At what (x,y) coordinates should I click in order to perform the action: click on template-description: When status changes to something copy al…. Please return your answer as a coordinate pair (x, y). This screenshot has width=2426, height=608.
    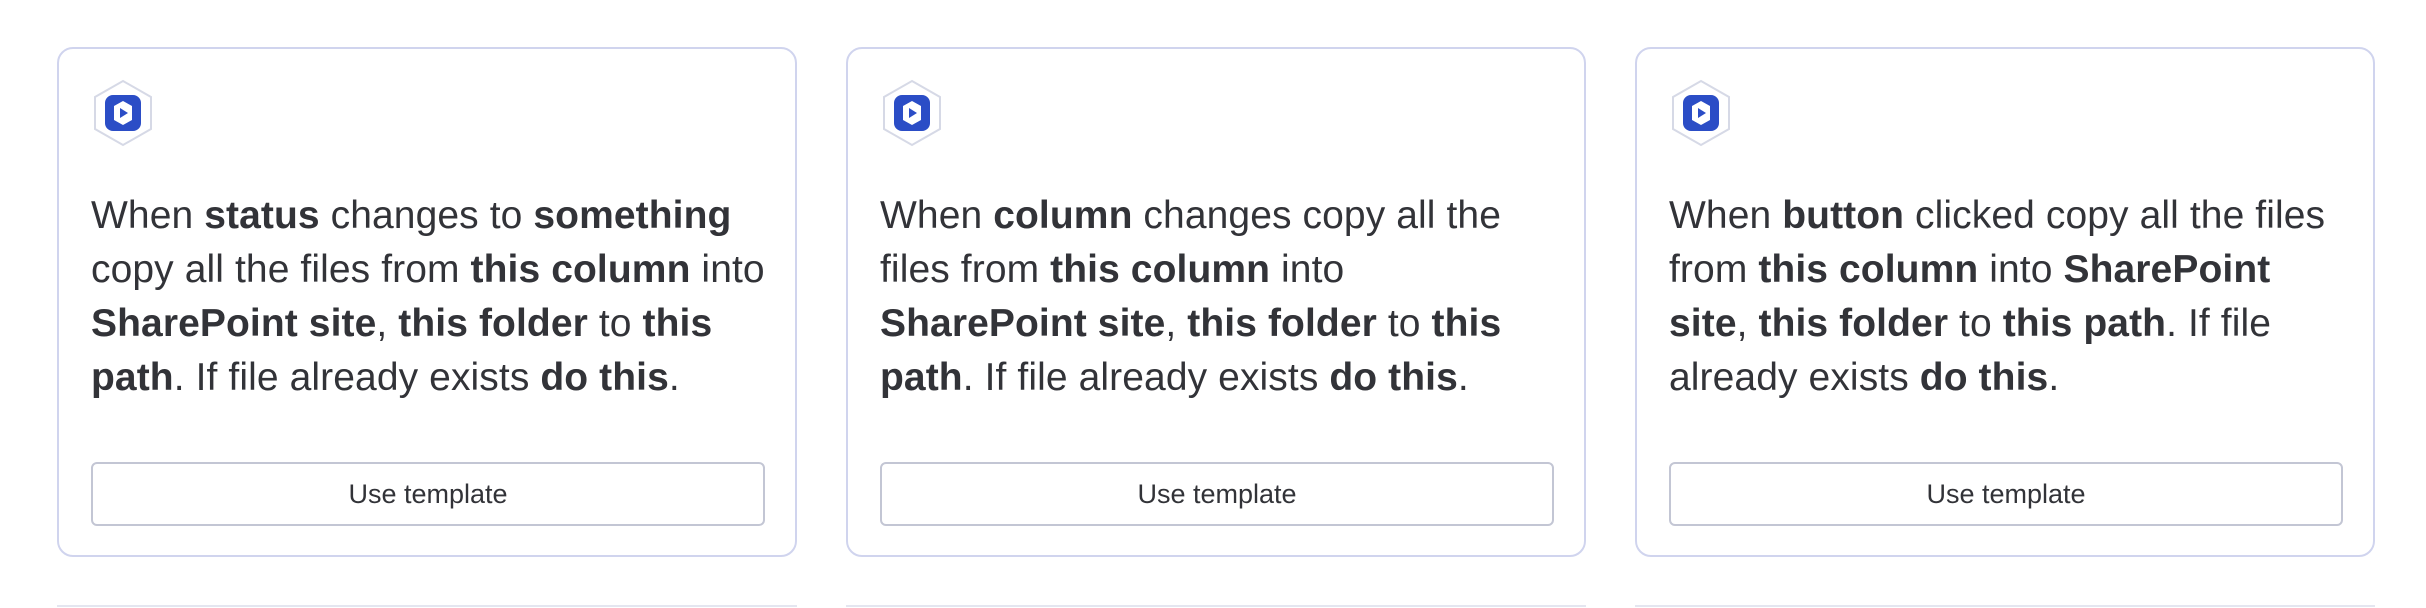
    Looking at the image, I should click on (431, 297).